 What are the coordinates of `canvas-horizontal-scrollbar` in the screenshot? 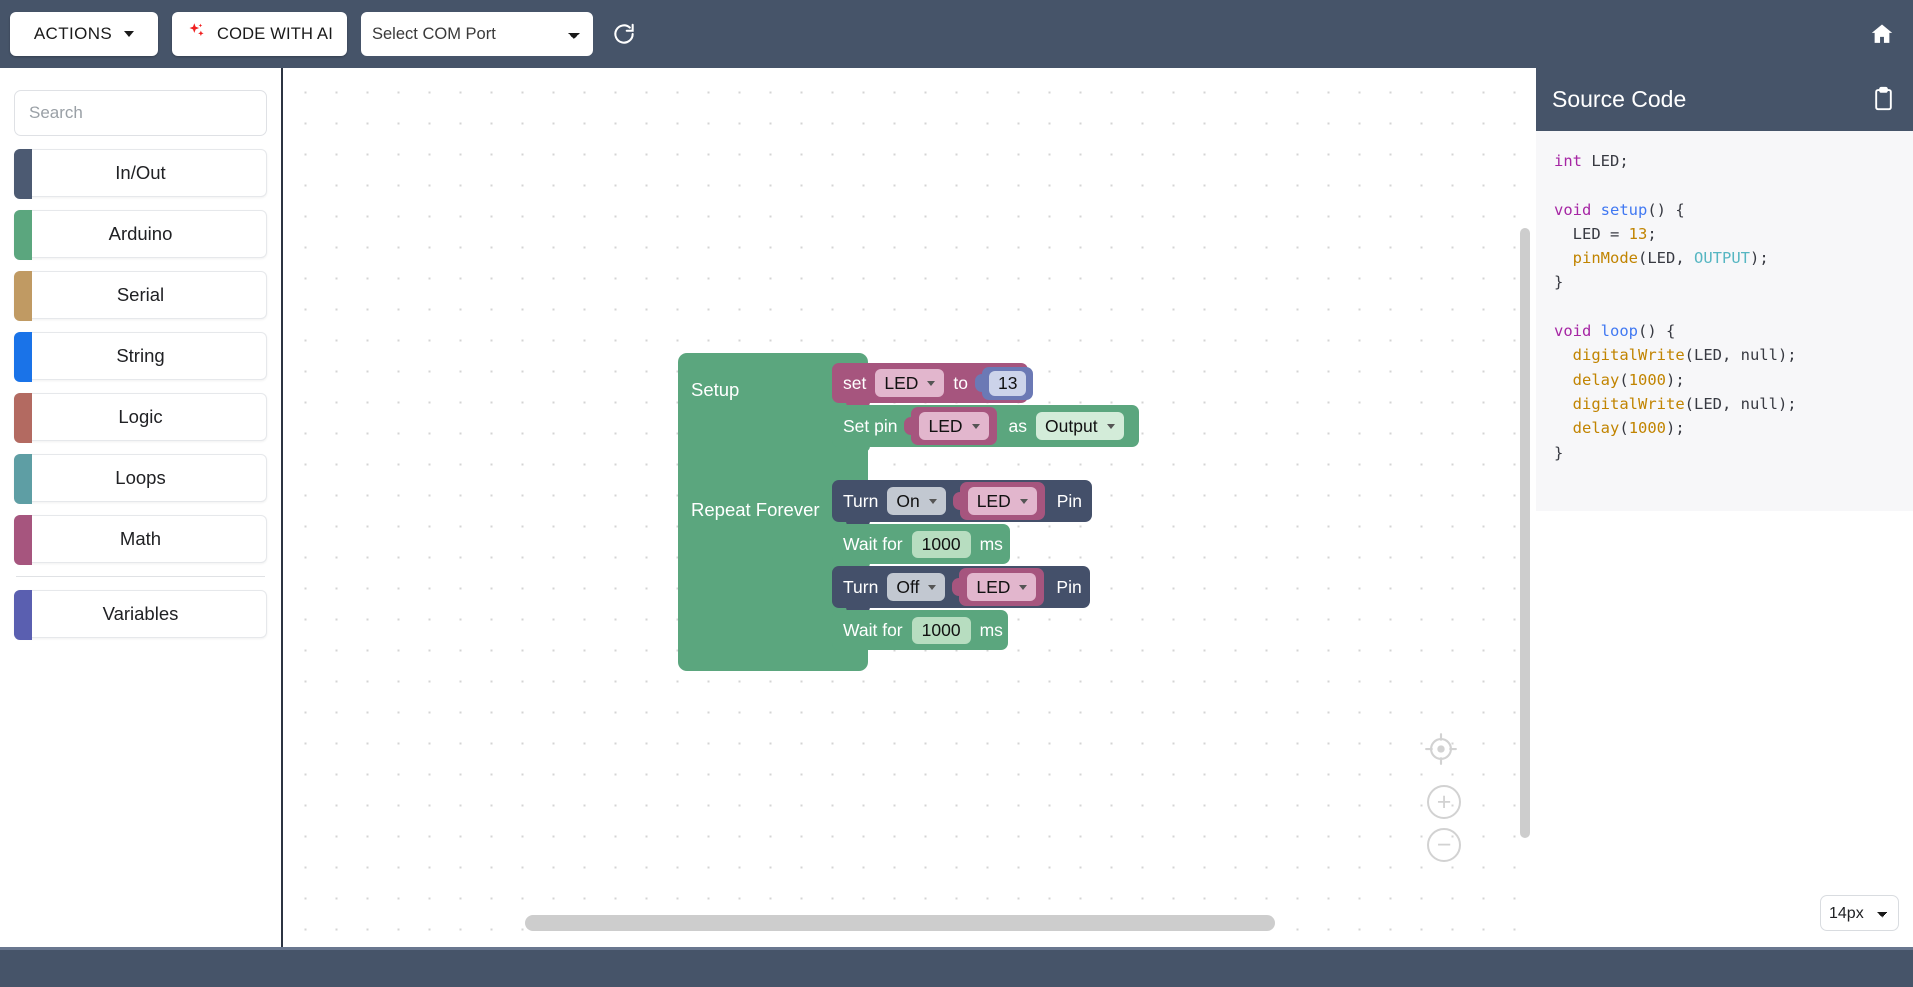 It's located at (900, 923).